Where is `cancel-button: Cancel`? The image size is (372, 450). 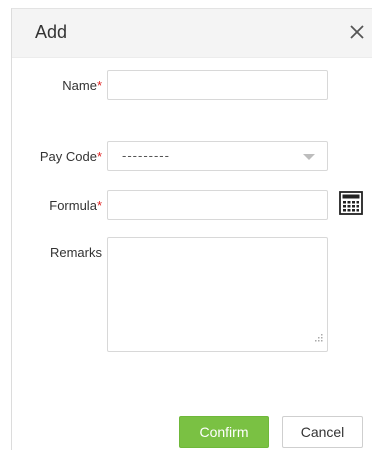 cancel-button: Cancel is located at coordinates (322, 432).